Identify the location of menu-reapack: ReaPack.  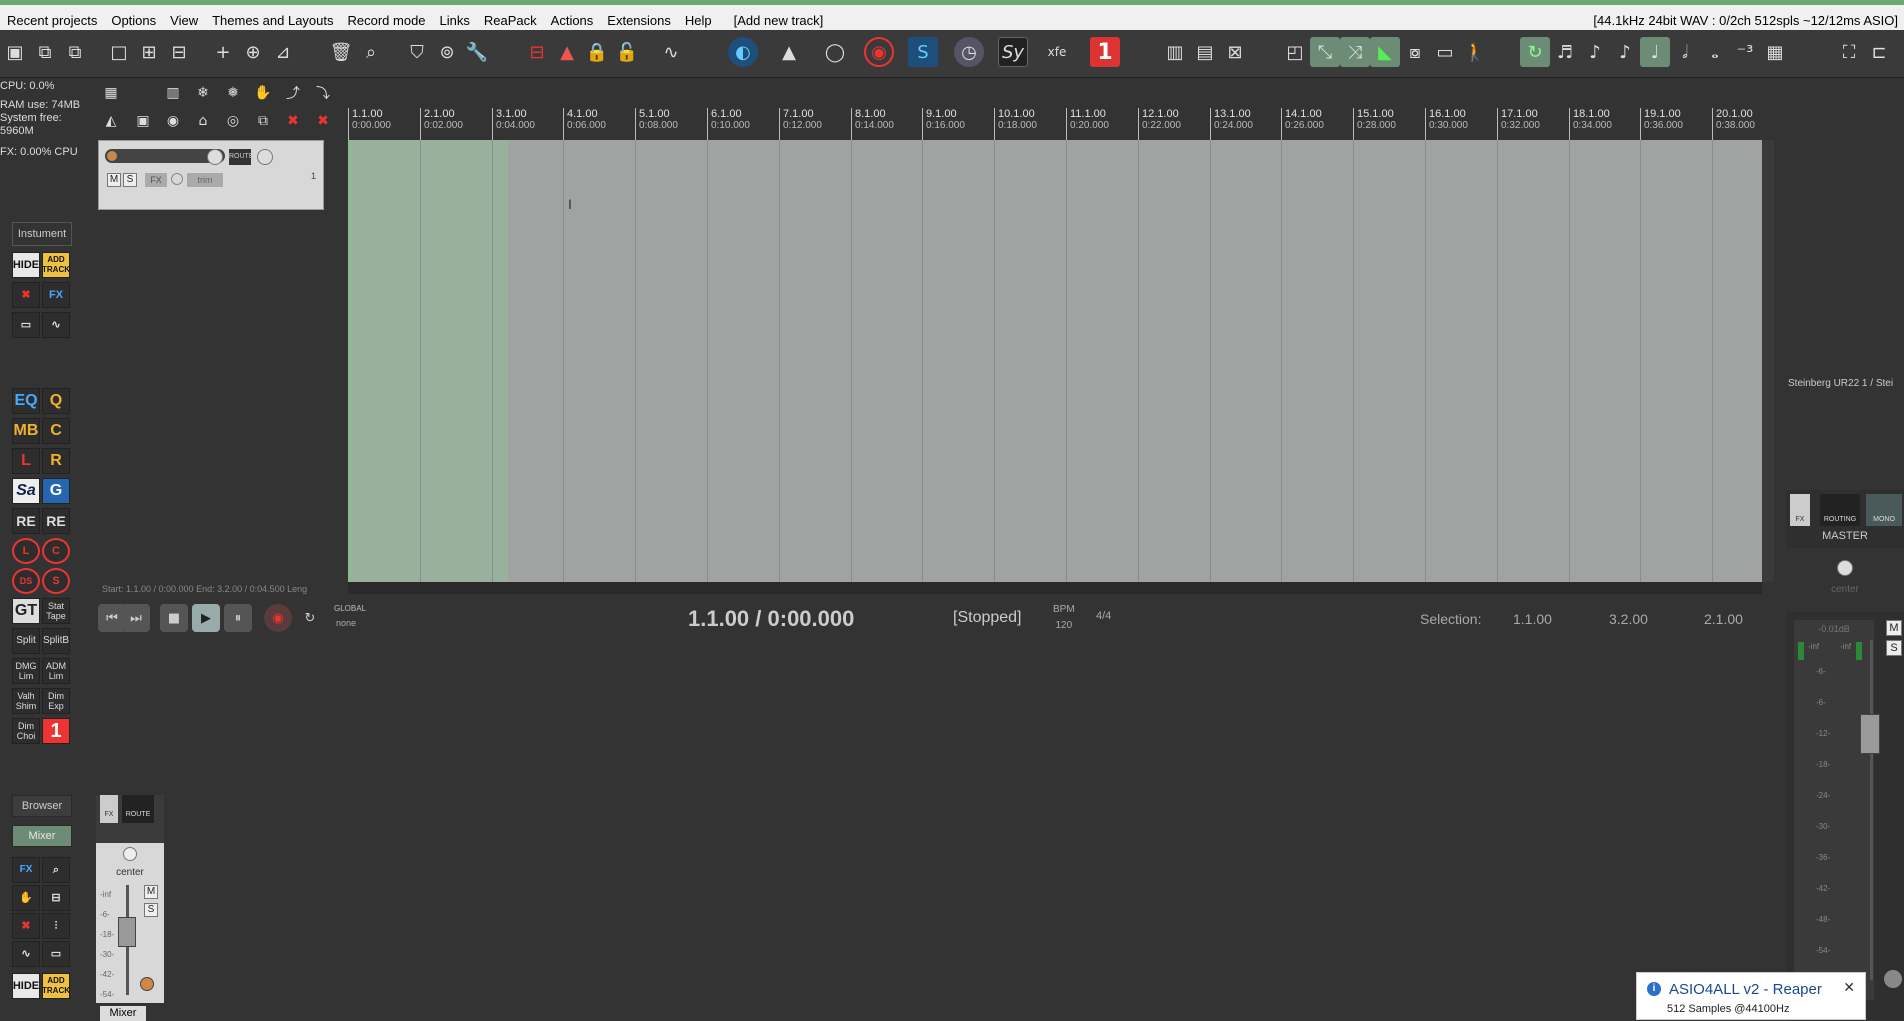
(510, 20).